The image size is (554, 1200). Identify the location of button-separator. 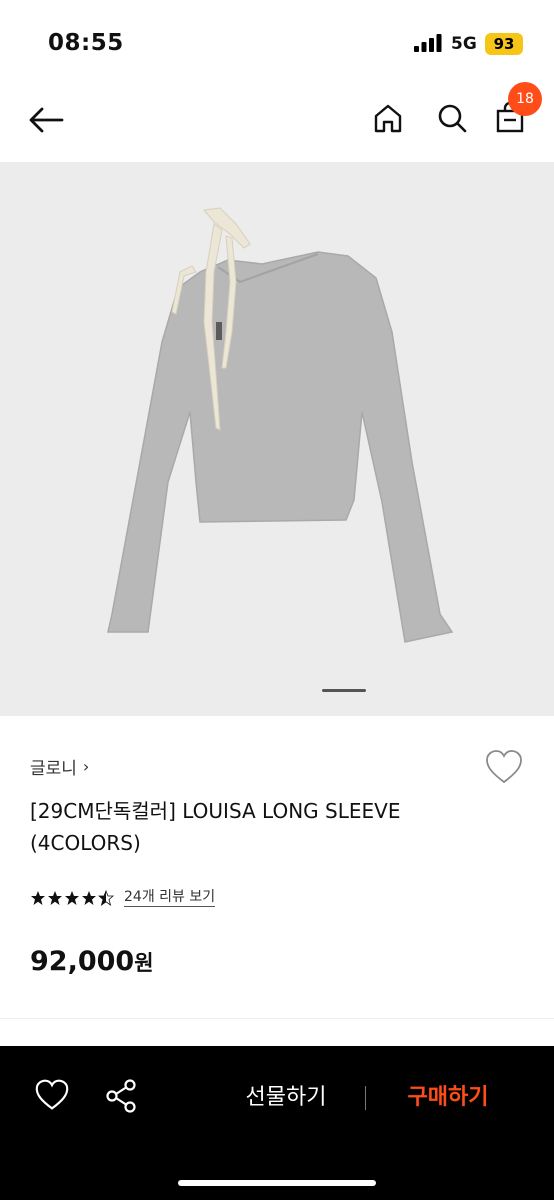
(365, 1098).